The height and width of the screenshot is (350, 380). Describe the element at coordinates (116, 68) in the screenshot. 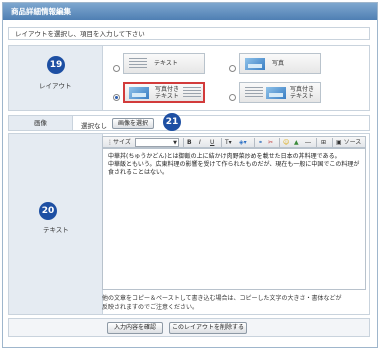

I see `layout-radio-text` at that location.